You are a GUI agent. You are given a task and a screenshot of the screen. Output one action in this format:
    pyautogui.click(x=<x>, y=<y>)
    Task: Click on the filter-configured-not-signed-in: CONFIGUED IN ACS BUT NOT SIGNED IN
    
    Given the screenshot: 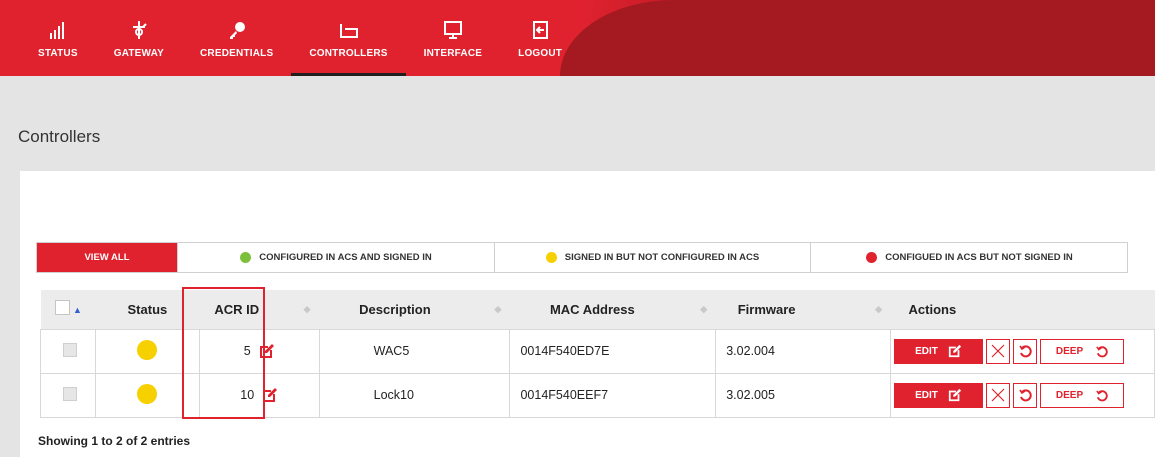 What is the action you would take?
    pyautogui.click(x=969, y=257)
    